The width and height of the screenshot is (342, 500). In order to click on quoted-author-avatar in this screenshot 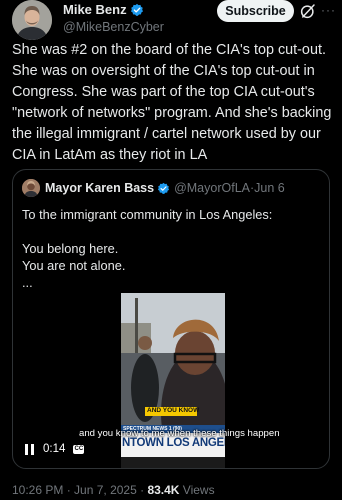, I will do `click(31, 188)`.